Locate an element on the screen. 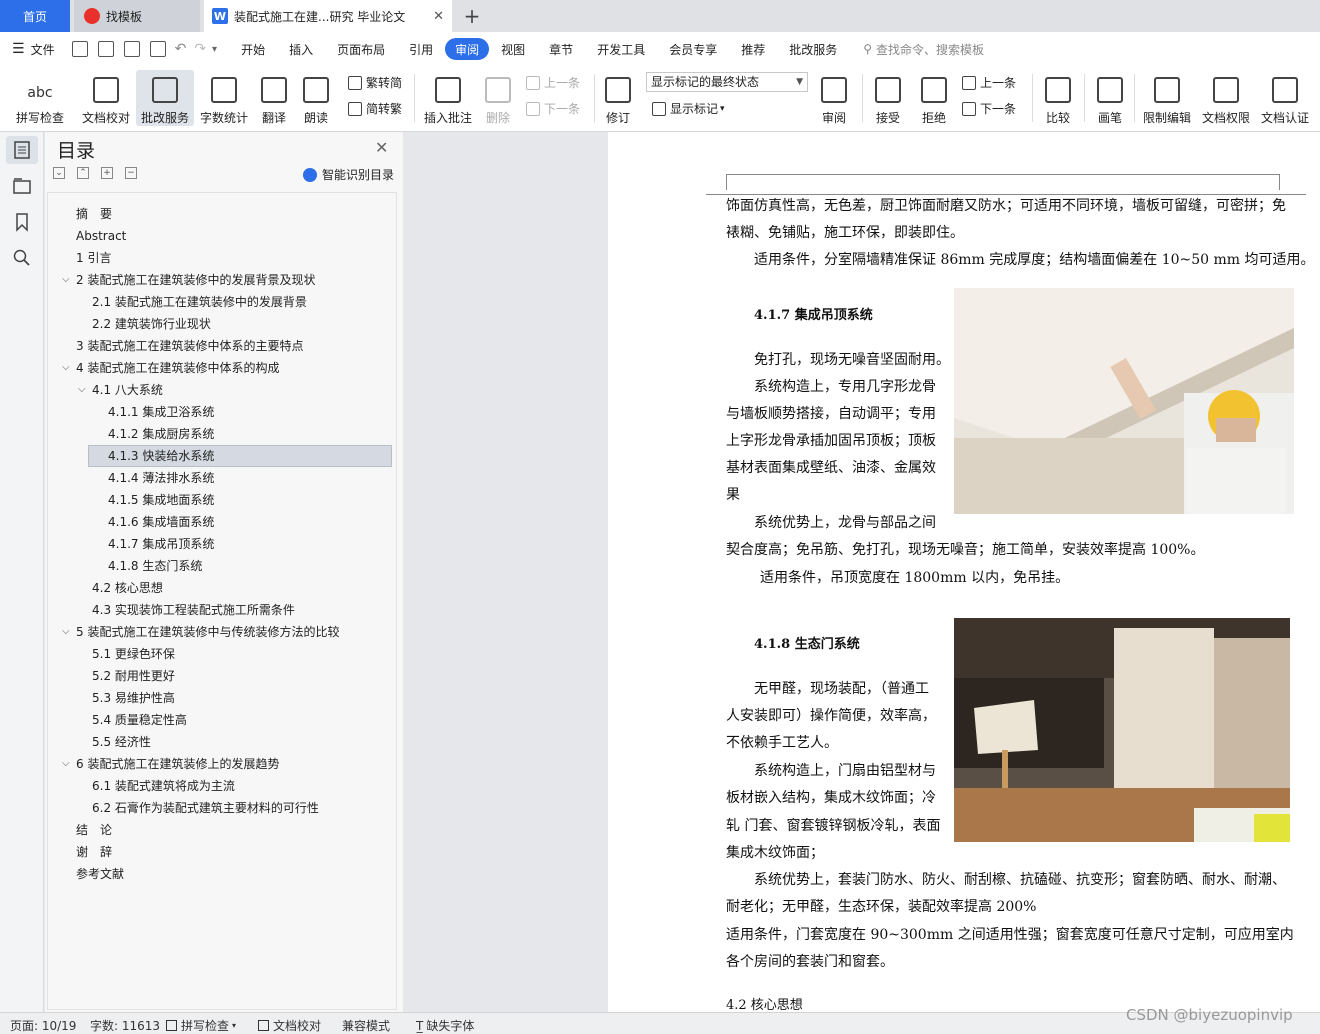  status-proof: 文档校对 is located at coordinates (289, 1025).